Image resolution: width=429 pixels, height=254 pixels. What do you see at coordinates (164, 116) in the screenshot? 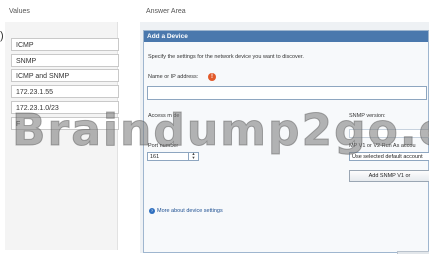
I see `access-mode-label: Access m de` at bounding box center [164, 116].